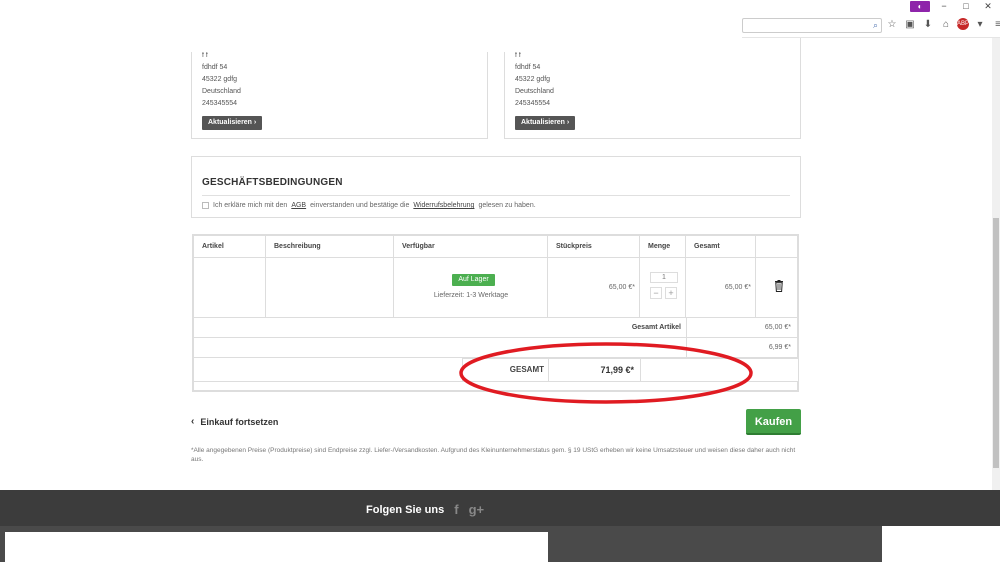 The image size is (1000, 562). What do you see at coordinates (777, 327) in the screenshot?
I see `subtotal-value: 65,00 €*` at bounding box center [777, 327].